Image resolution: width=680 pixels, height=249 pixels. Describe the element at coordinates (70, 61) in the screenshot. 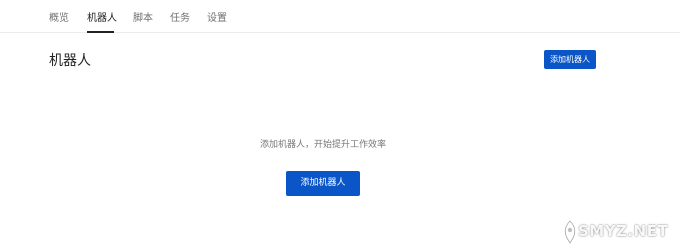

I see `page-title: 机器人` at that location.